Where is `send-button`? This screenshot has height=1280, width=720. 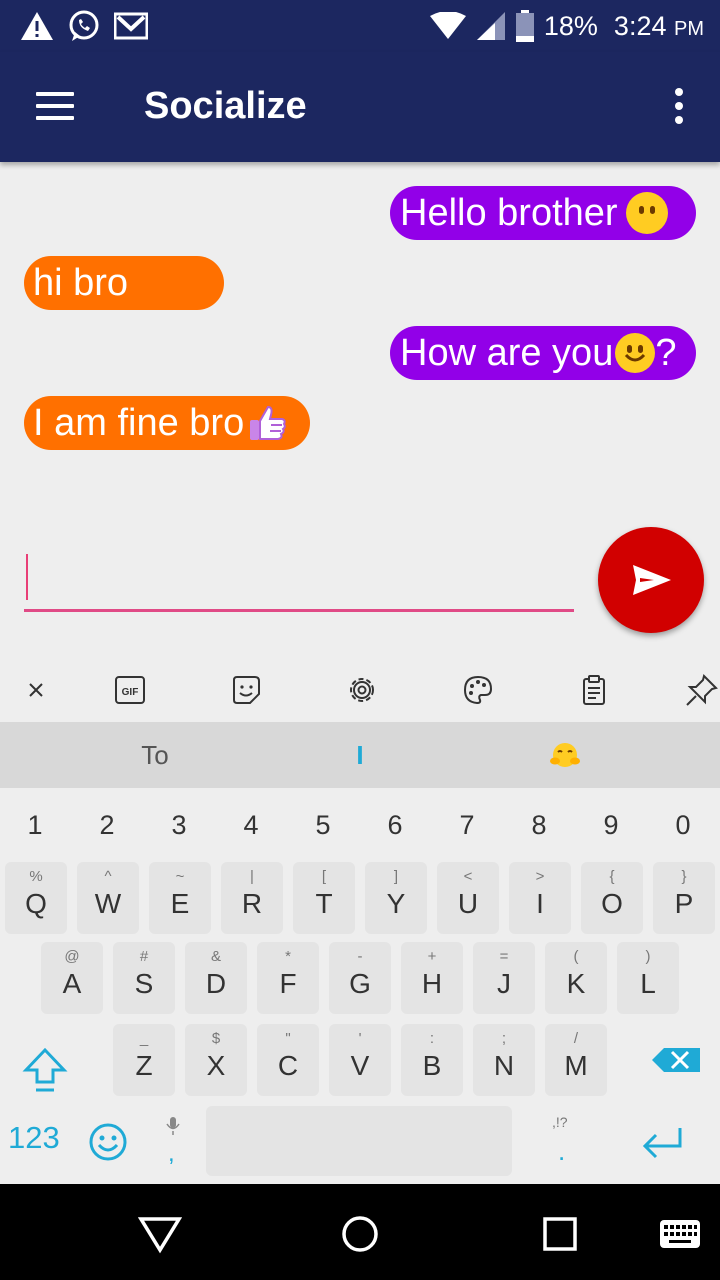
send-button is located at coordinates (651, 580).